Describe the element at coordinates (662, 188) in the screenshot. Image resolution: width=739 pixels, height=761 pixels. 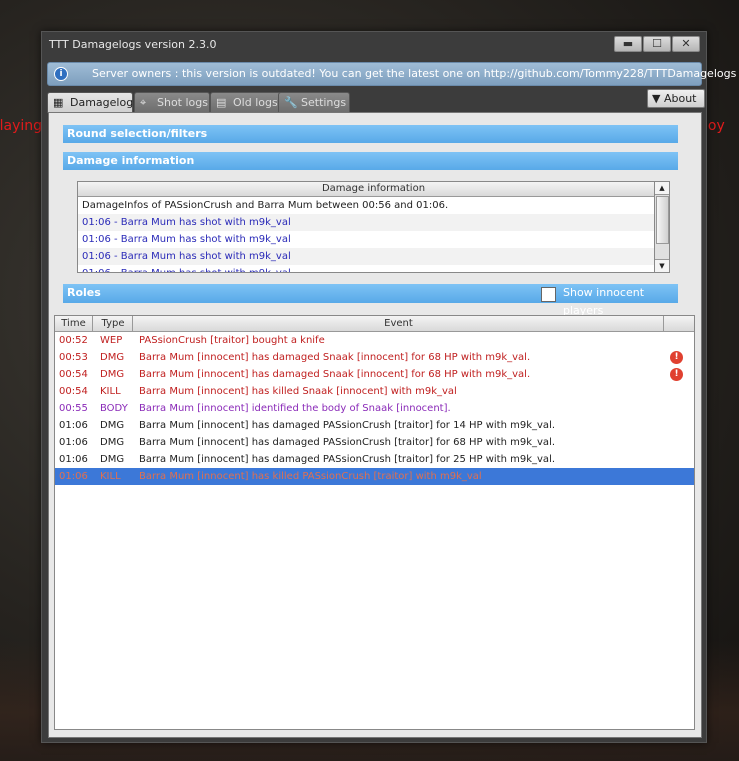
I see `scroll-up-arrow-icon: ▲` at that location.